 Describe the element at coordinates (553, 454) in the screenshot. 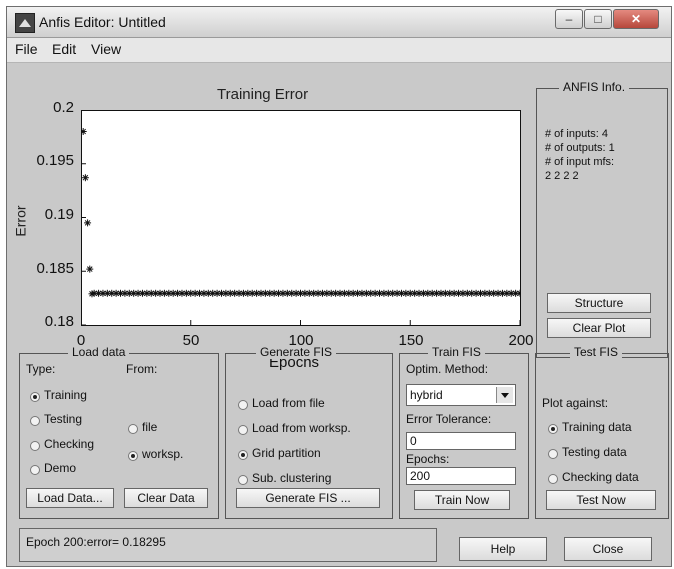

I see `radio-testing-data` at that location.